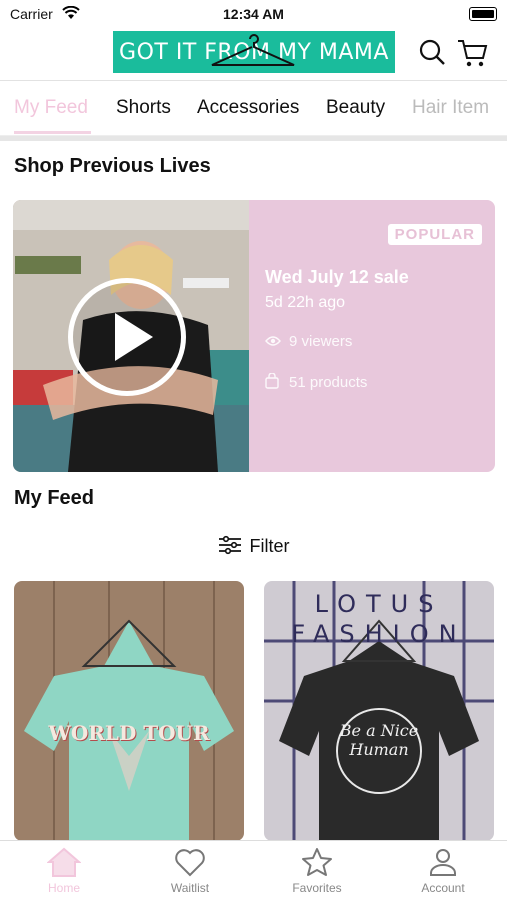 The image size is (507, 901). I want to click on active-tab-indicator, so click(52, 132).